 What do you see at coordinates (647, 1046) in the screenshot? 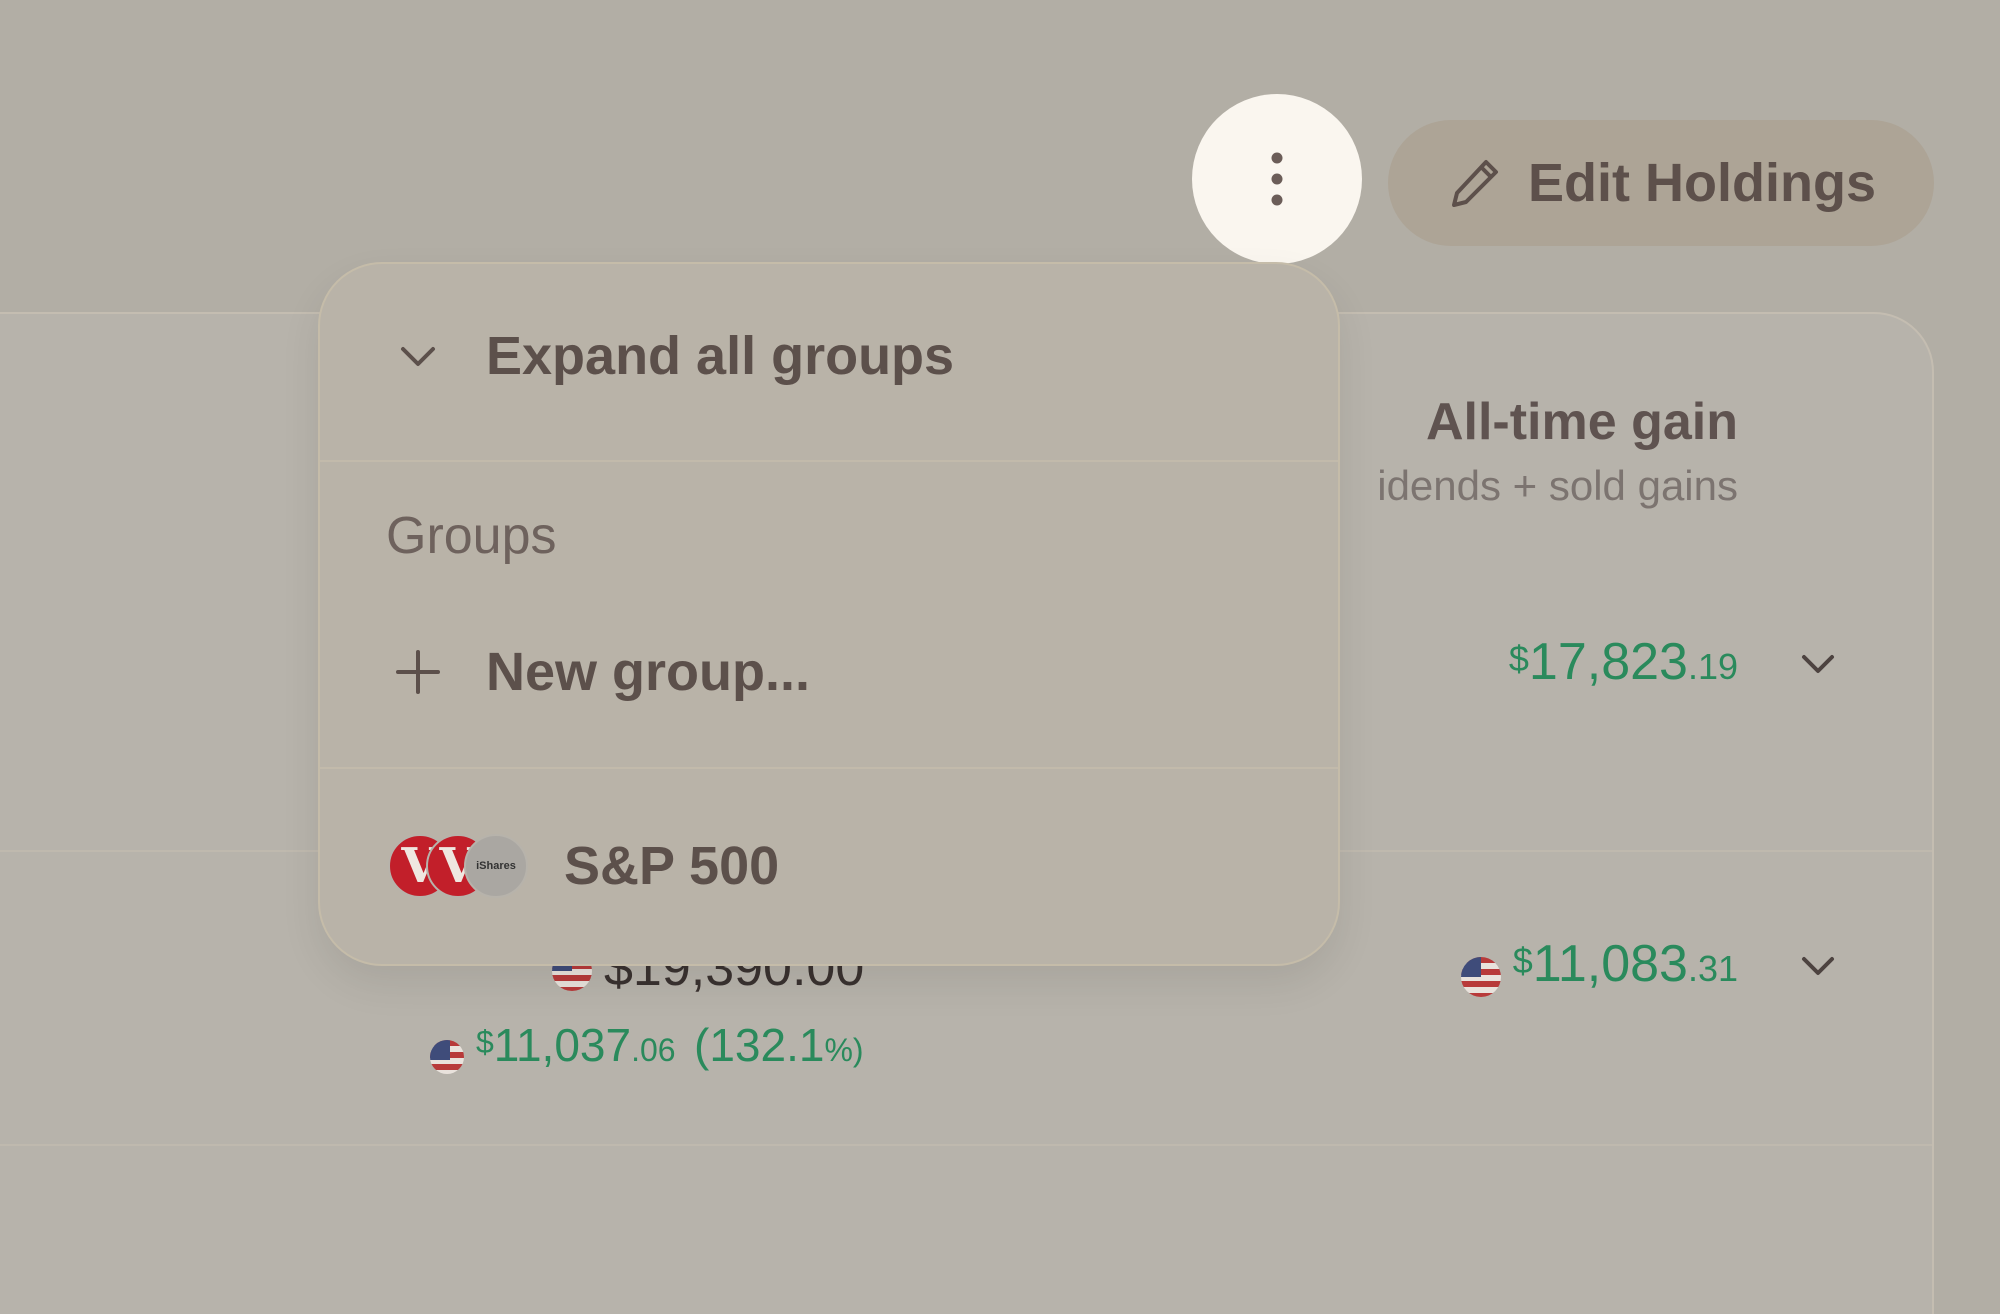
I see `row-2-sub-gain: $11,037.06 (132.1%)` at bounding box center [647, 1046].